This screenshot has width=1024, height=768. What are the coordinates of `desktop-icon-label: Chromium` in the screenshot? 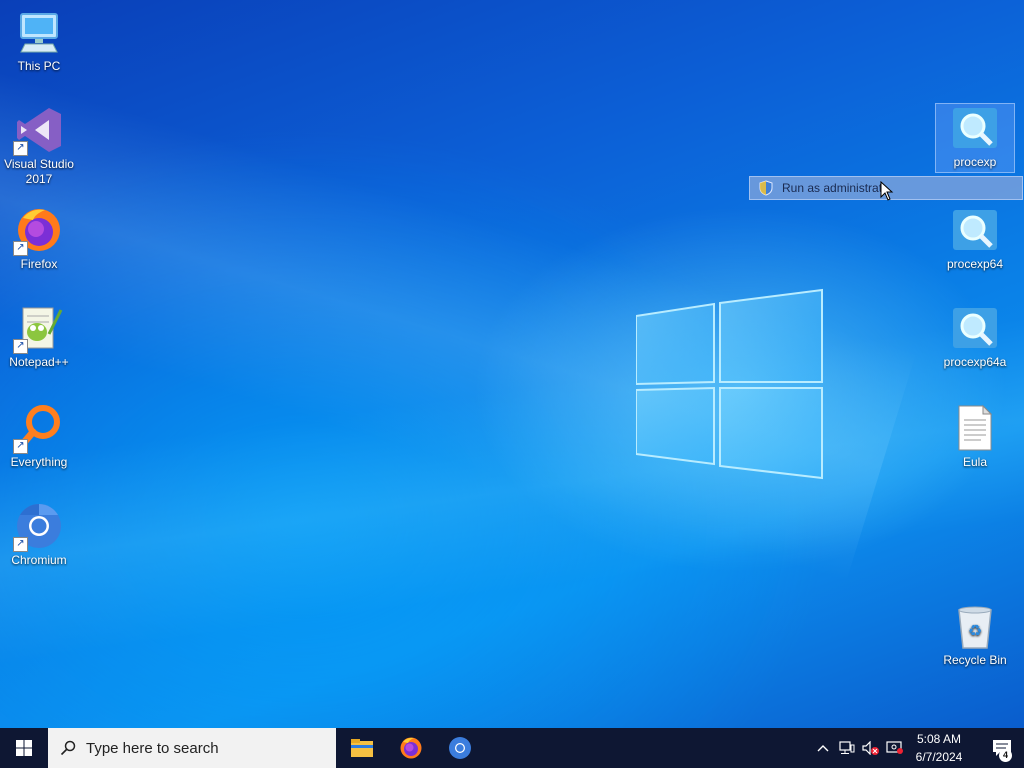 It's located at (39, 560).